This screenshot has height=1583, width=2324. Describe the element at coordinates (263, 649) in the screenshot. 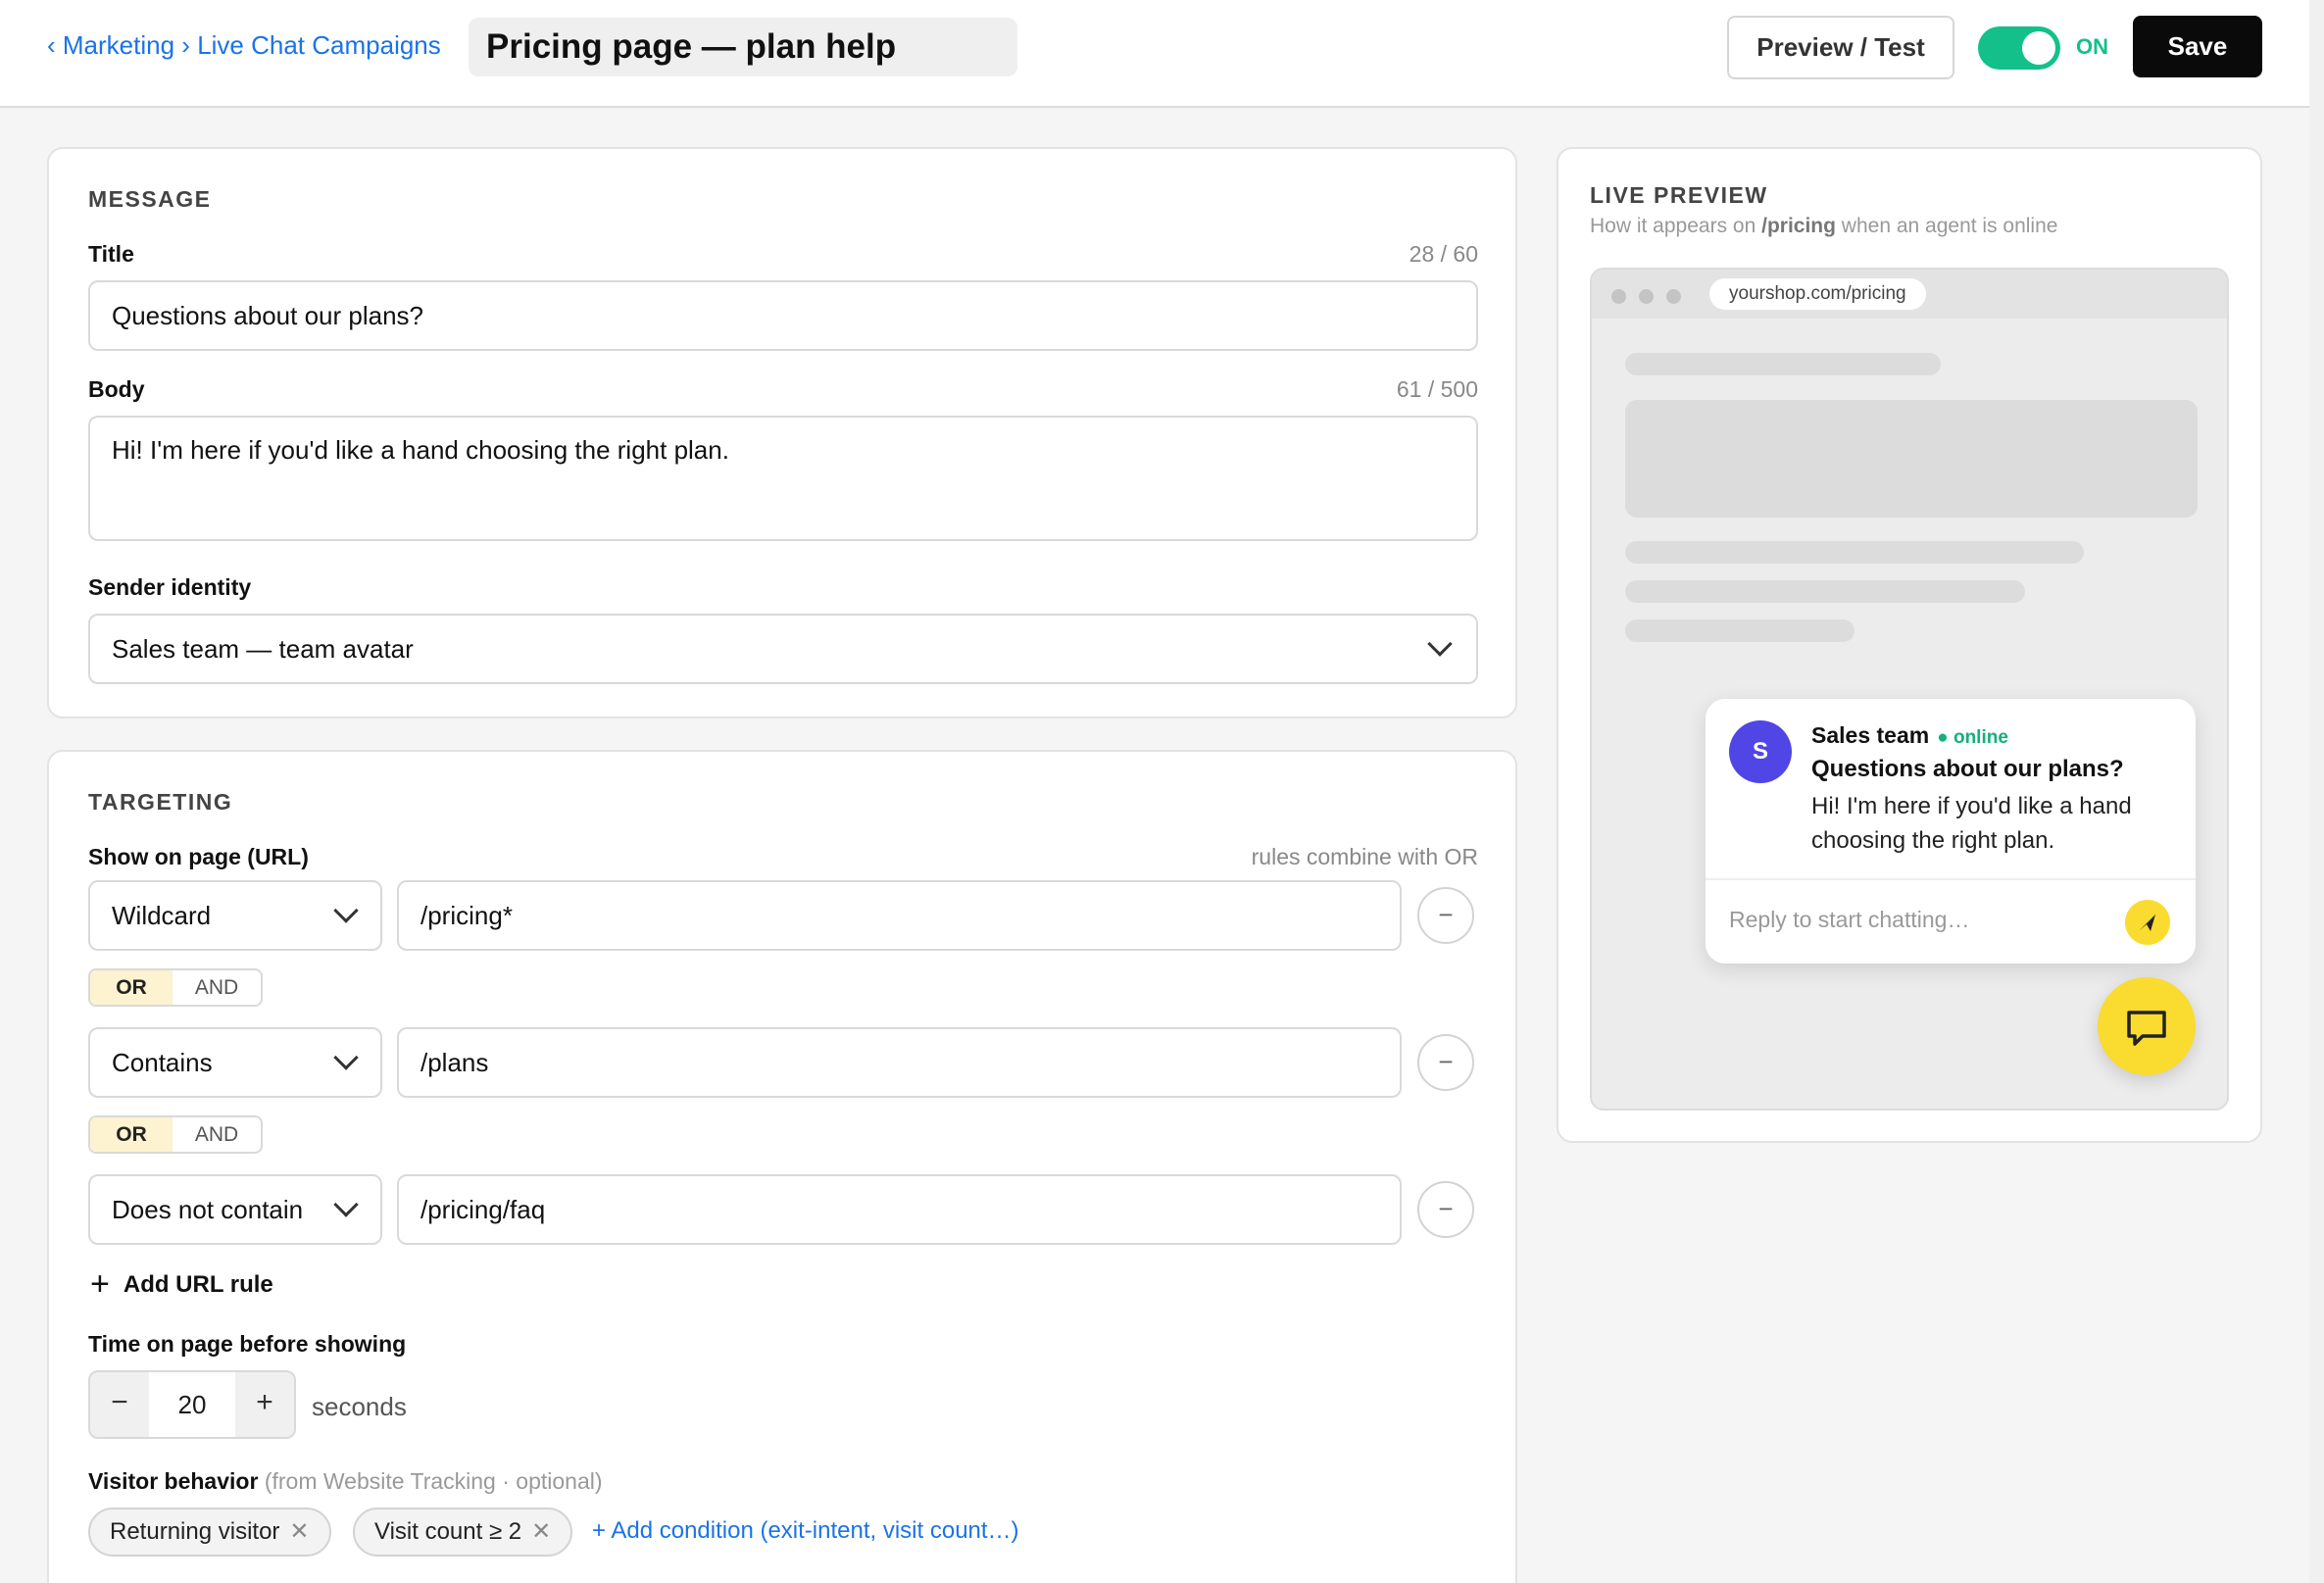

I see `sender-identity-value: Sales team — team avatar` at that location.